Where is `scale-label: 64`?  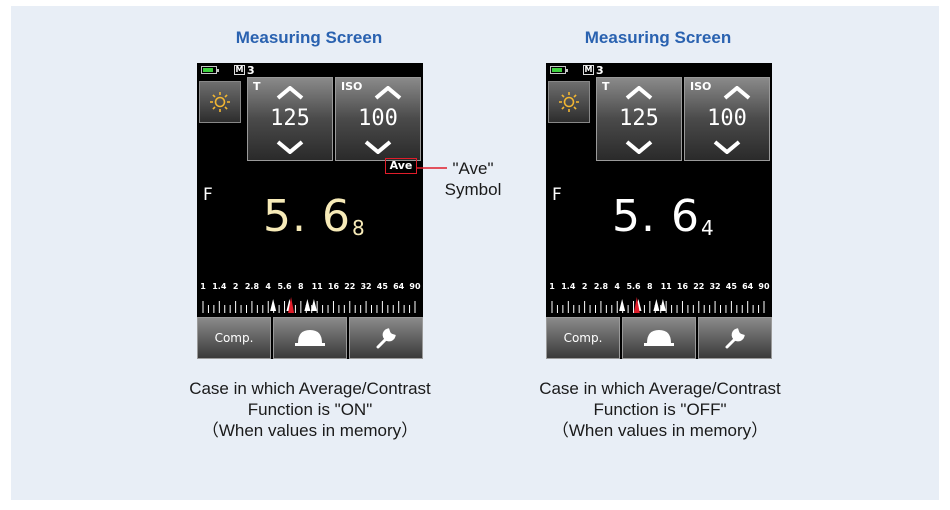 scale-label: 64 is located at coordinates (399, 286).